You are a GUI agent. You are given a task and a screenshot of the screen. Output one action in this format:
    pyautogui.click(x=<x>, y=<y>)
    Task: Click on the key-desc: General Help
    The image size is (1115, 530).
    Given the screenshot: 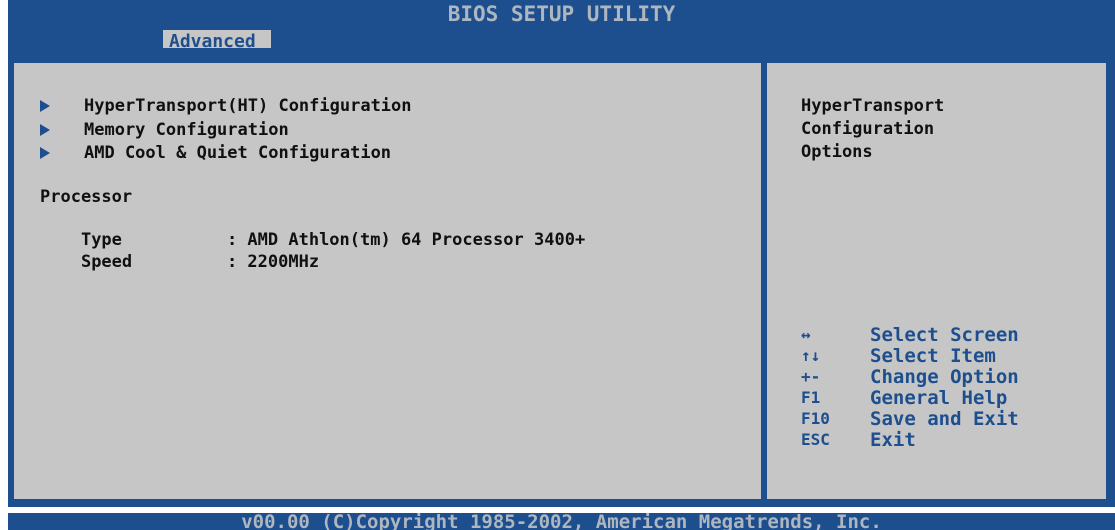 What is the action you would take?
    pyautogui.click(x=939, y=397)
    